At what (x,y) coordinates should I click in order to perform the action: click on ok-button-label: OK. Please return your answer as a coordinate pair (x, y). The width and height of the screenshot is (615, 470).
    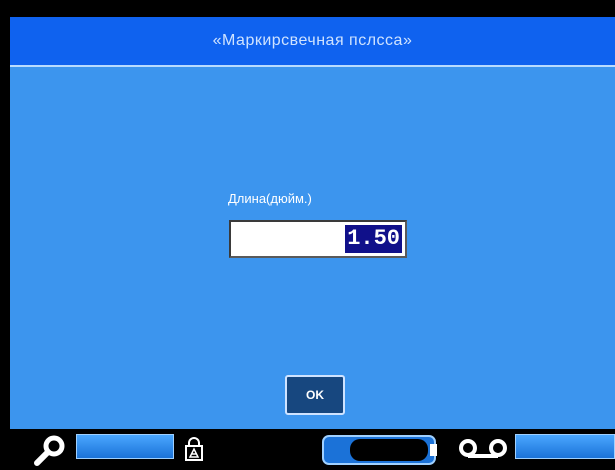
    Looking at the image, I should click on (315, 395).